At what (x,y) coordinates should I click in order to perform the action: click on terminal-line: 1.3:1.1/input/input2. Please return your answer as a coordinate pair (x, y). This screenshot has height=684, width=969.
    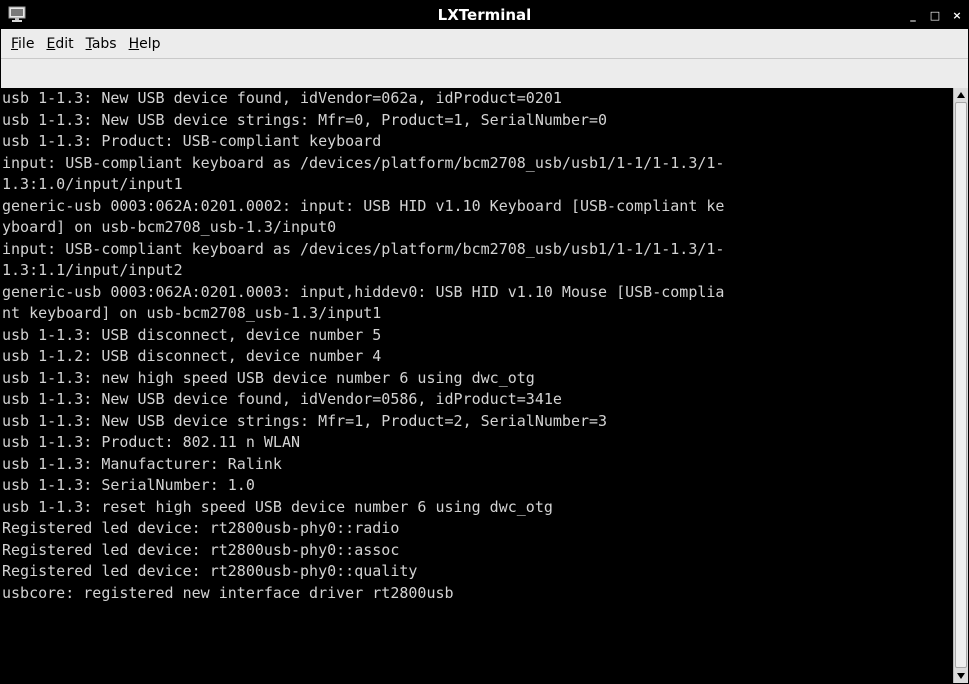
    Looking at the image, I should click on (92, 270).